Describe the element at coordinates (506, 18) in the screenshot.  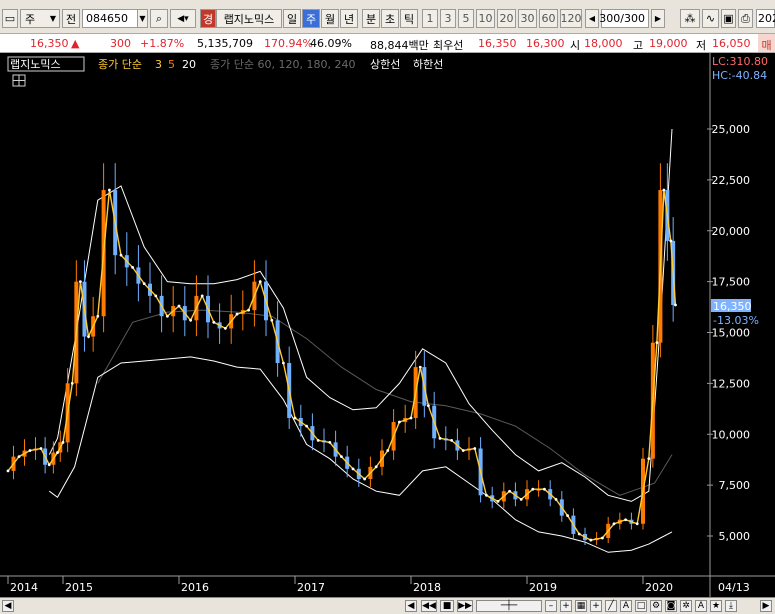
I see `interval-20-button: 20` at that location.